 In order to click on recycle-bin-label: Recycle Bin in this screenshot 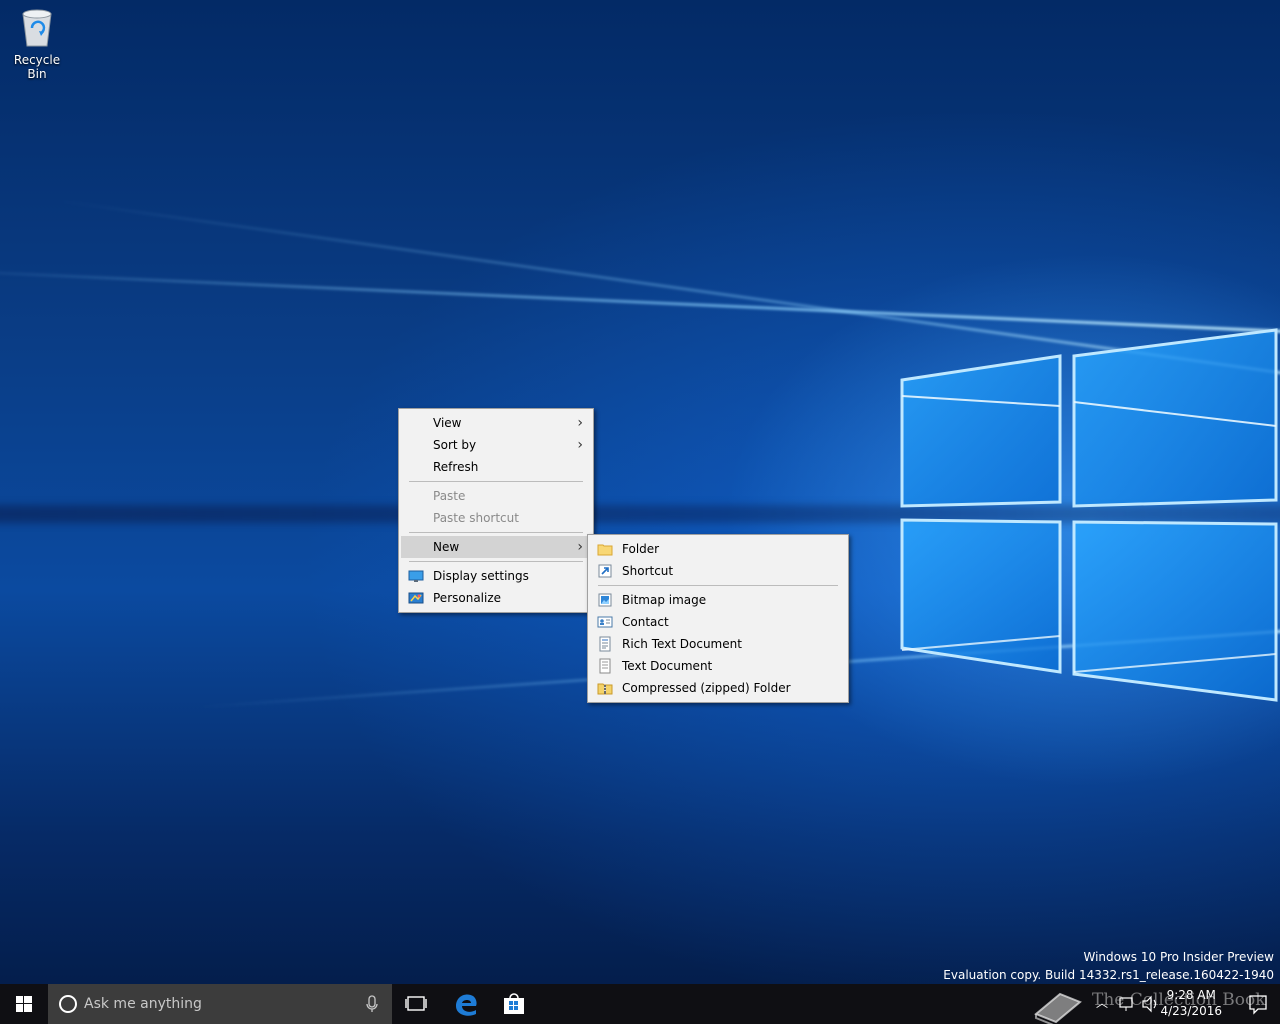, I will do `click(37, 67)`.